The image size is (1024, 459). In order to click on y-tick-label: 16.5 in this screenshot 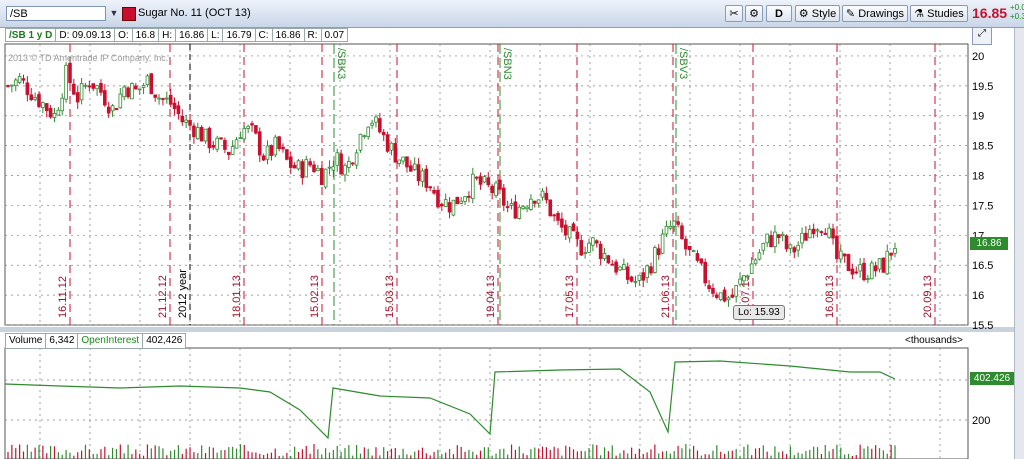, I will do `click(982, 266)`.